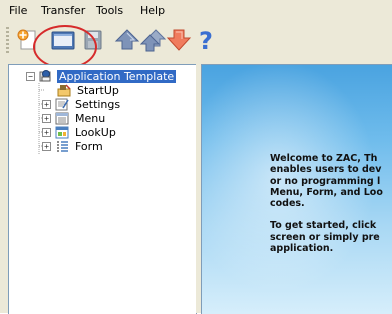  Describe the element at coordinates (90, 118) in the screenshot. I see `tree-node-menu-label: Menu` at that location.